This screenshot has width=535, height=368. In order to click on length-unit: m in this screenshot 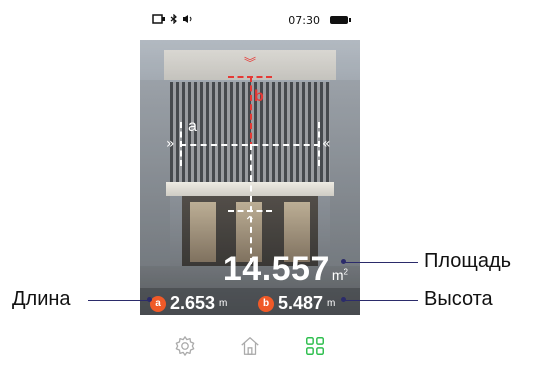, I will do `click(223, 303)`.